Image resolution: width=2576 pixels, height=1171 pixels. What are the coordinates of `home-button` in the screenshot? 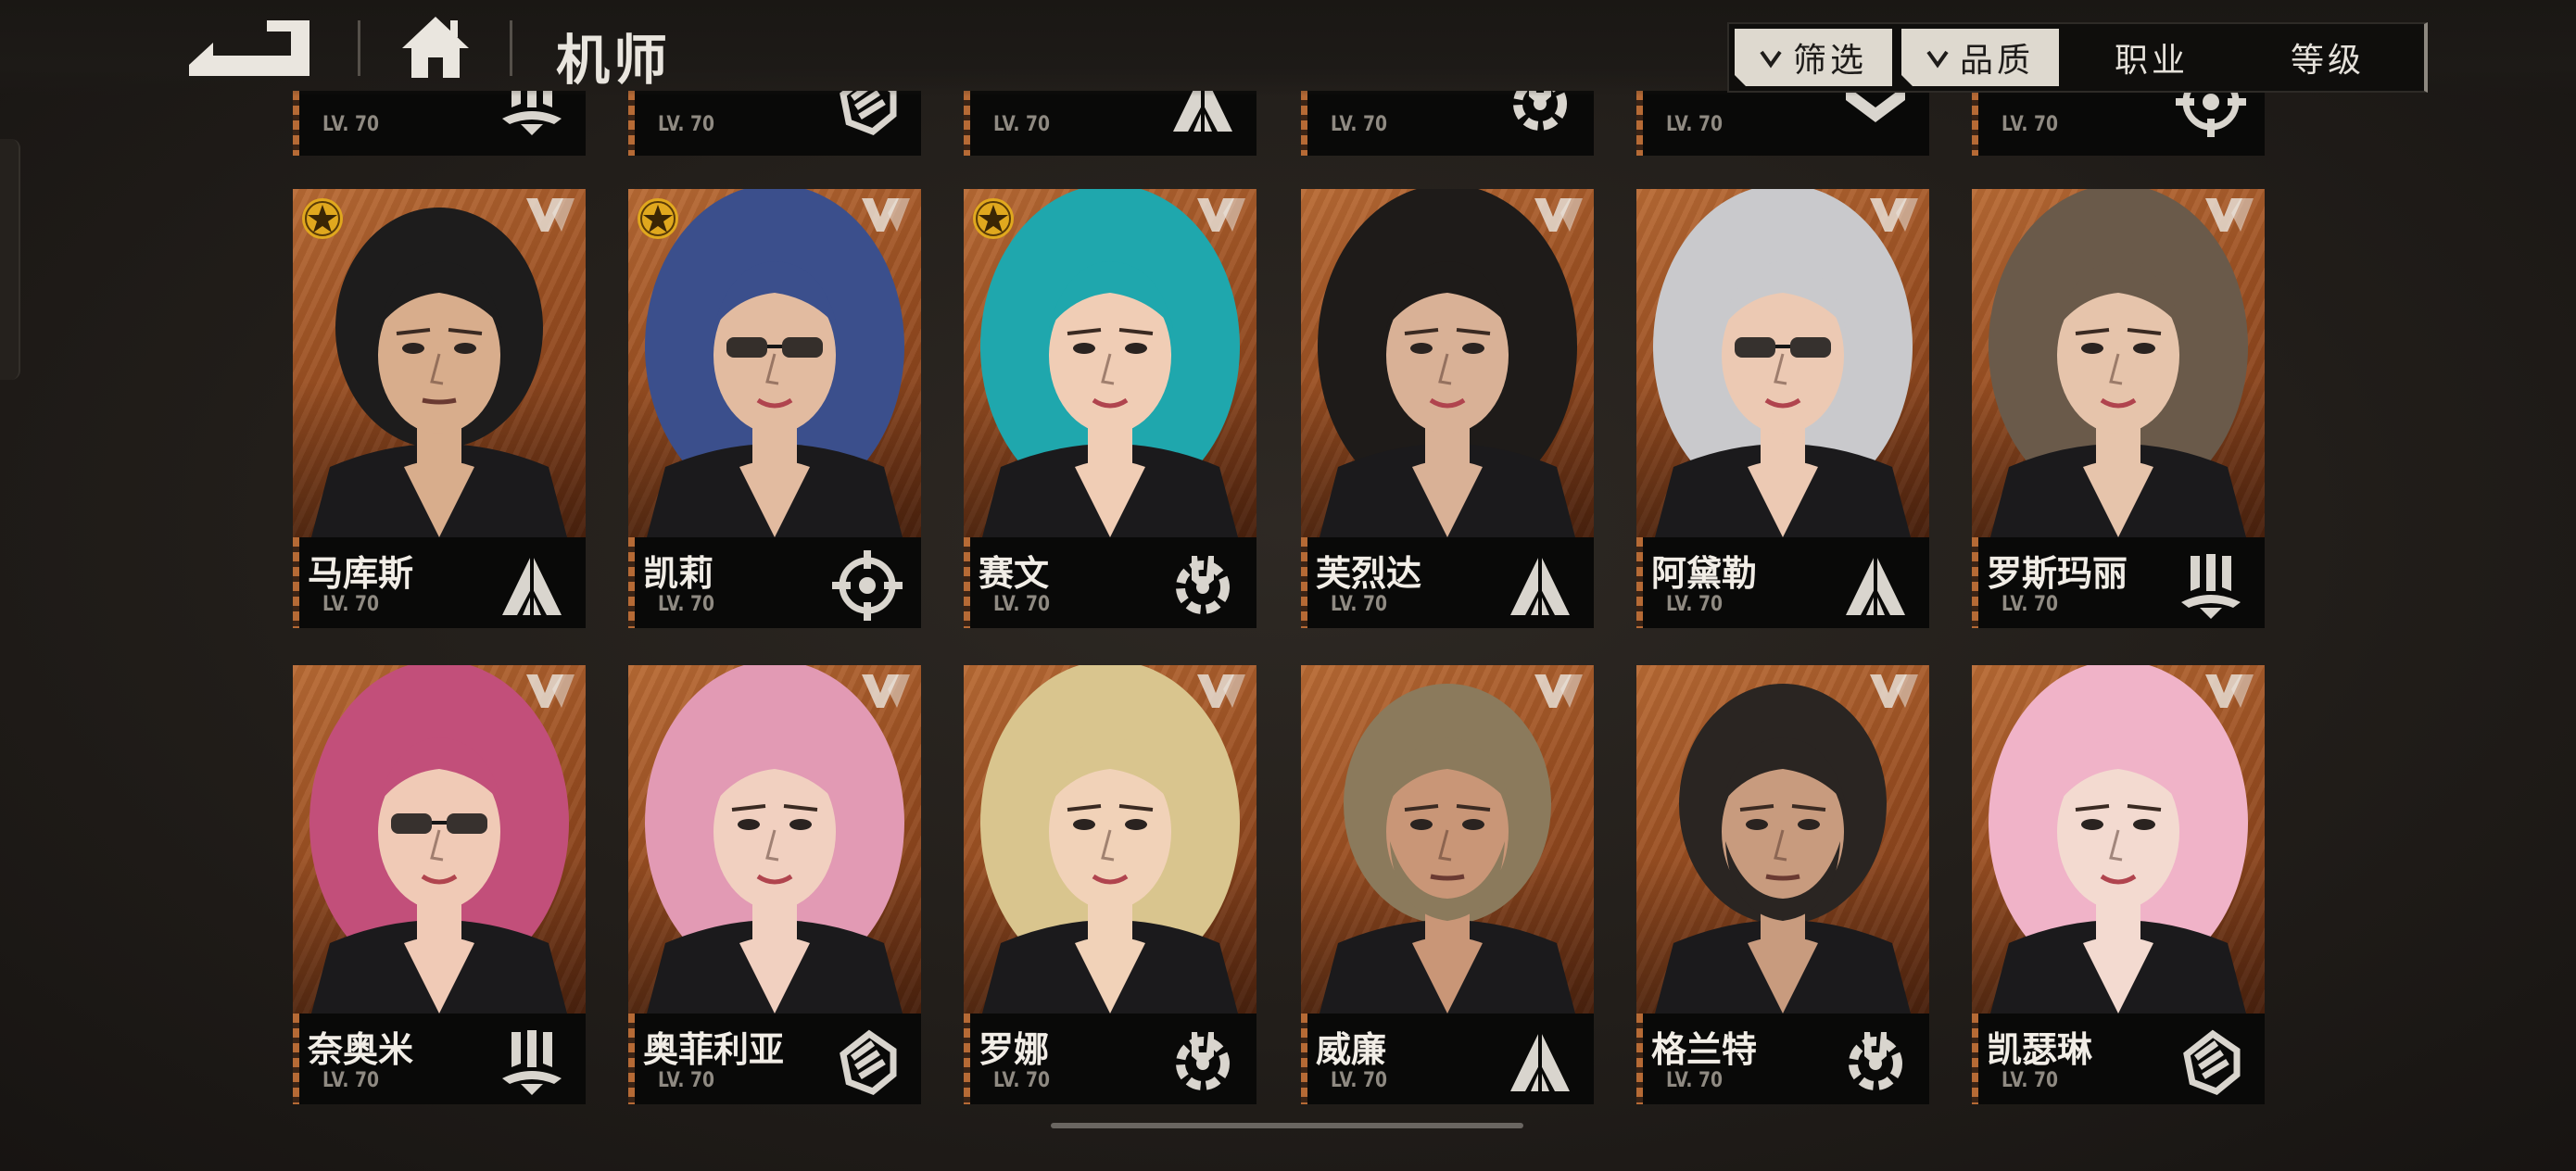 It's located at (436, 48).